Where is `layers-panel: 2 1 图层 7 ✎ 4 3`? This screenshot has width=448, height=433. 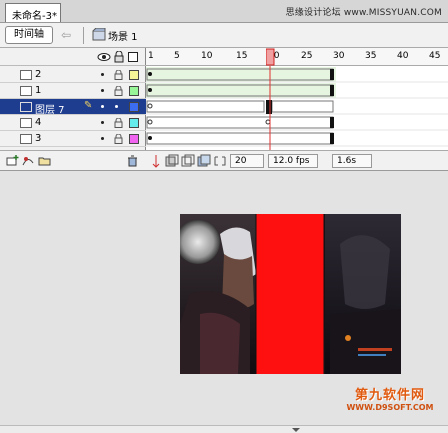
layers-panel: 2 1 图层 7 ✎ 4 3 is located at coordinates (73, 109).